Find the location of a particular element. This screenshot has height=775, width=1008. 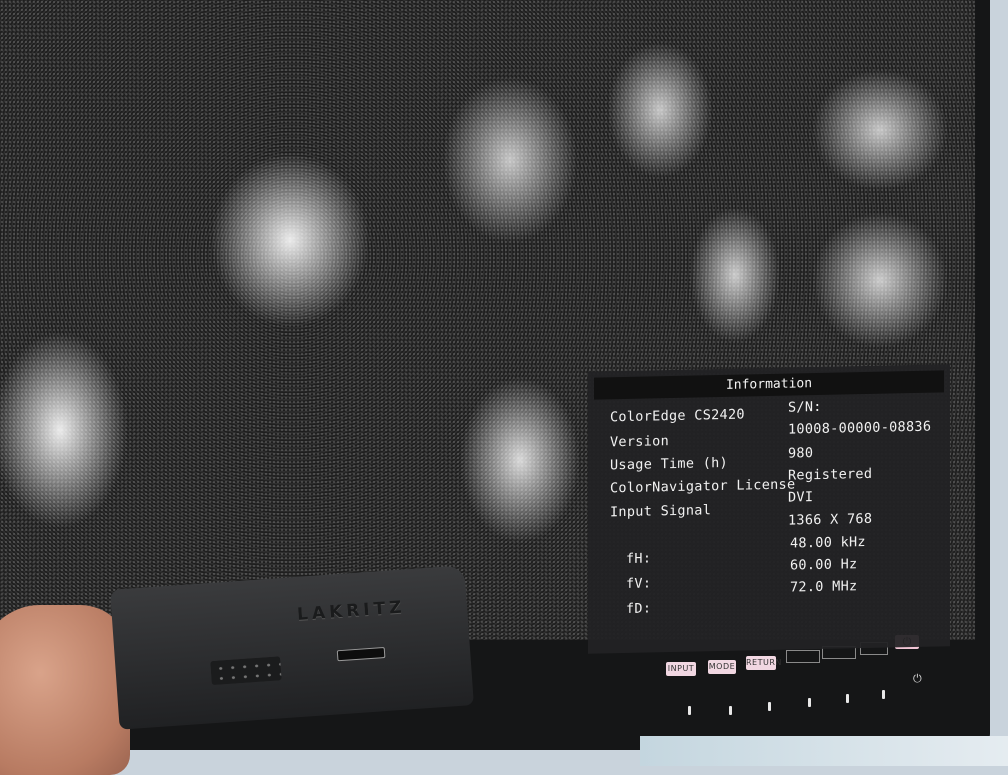

device-brand-label: LAKRITZ is located at coordinates (351, 611).